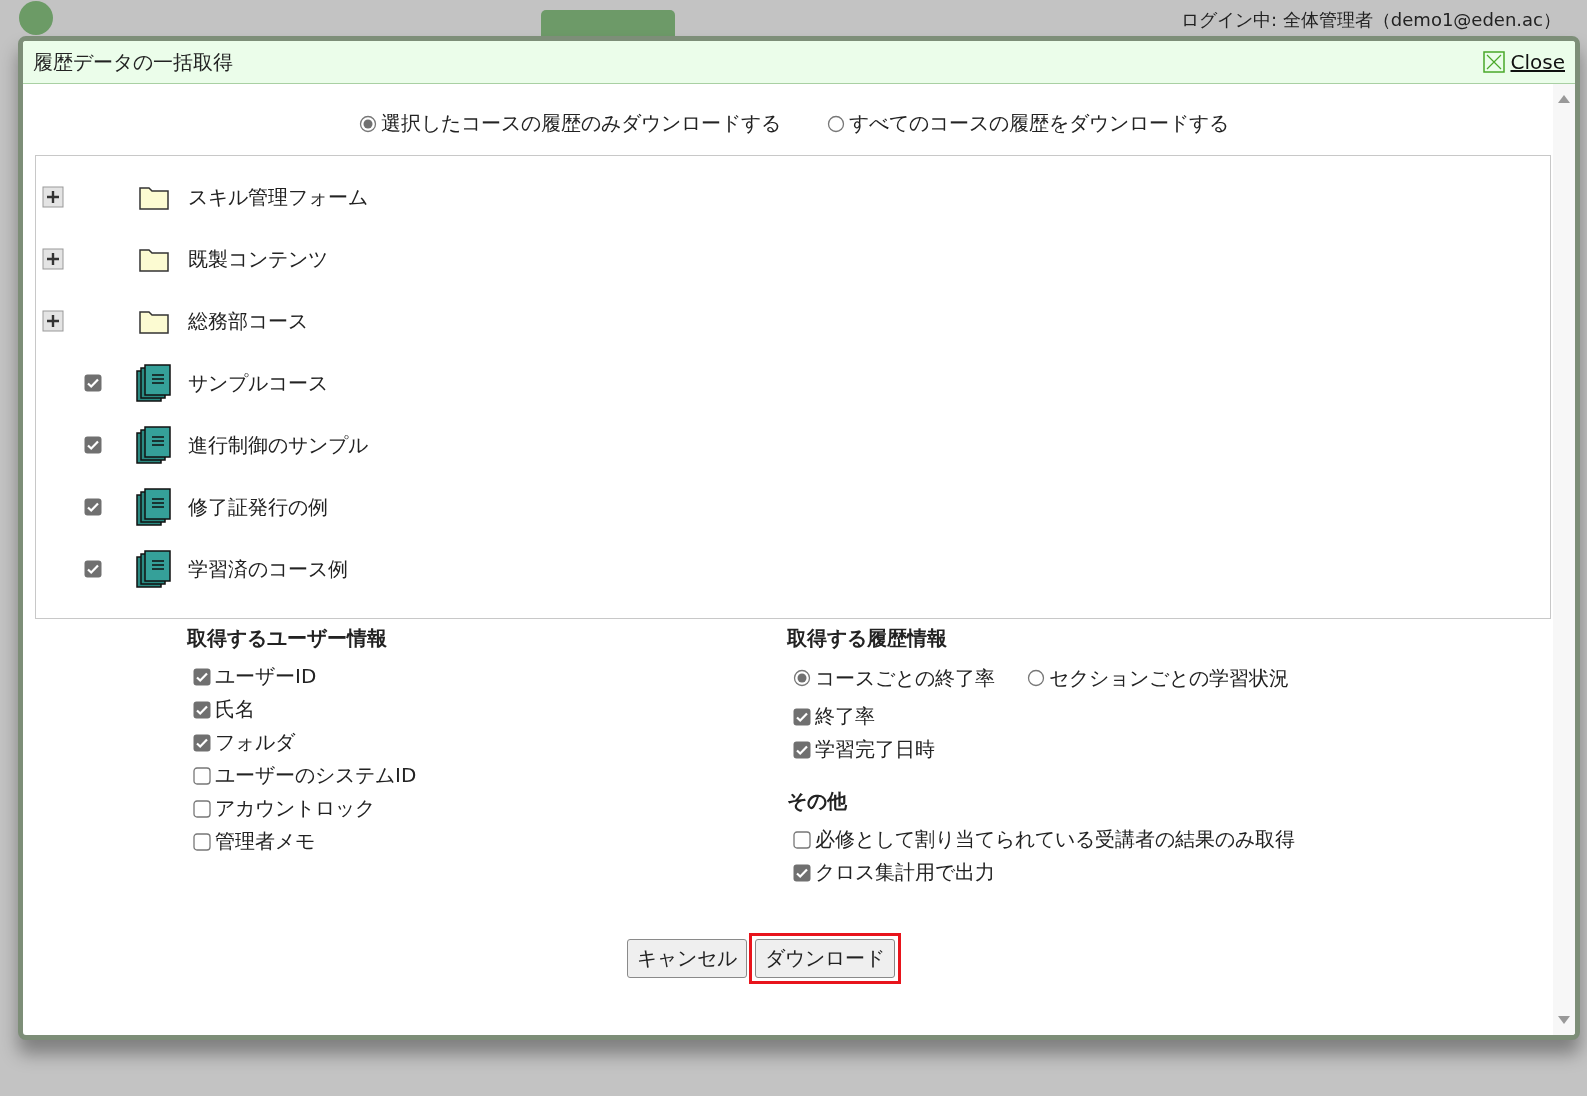  Describe the element at coordinates (287, 638) in the screenshot. I see `section-heading: 取得するユーザー情報` at that location.